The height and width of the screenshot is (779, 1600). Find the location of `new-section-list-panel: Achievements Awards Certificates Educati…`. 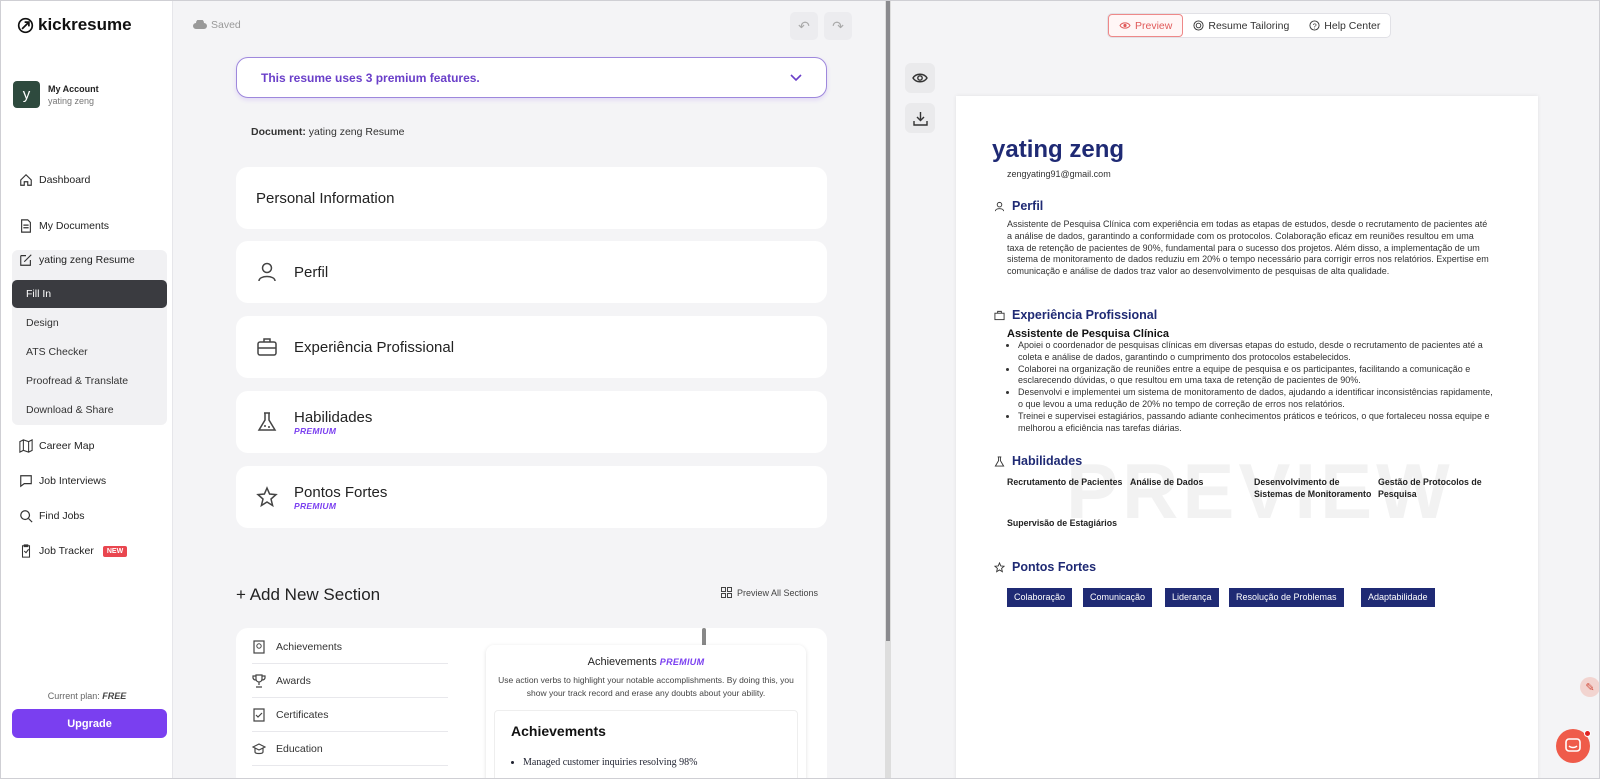

new-section-list-panel: Achievements Awards Certificates Educati… is located at coordinates (531, 703).